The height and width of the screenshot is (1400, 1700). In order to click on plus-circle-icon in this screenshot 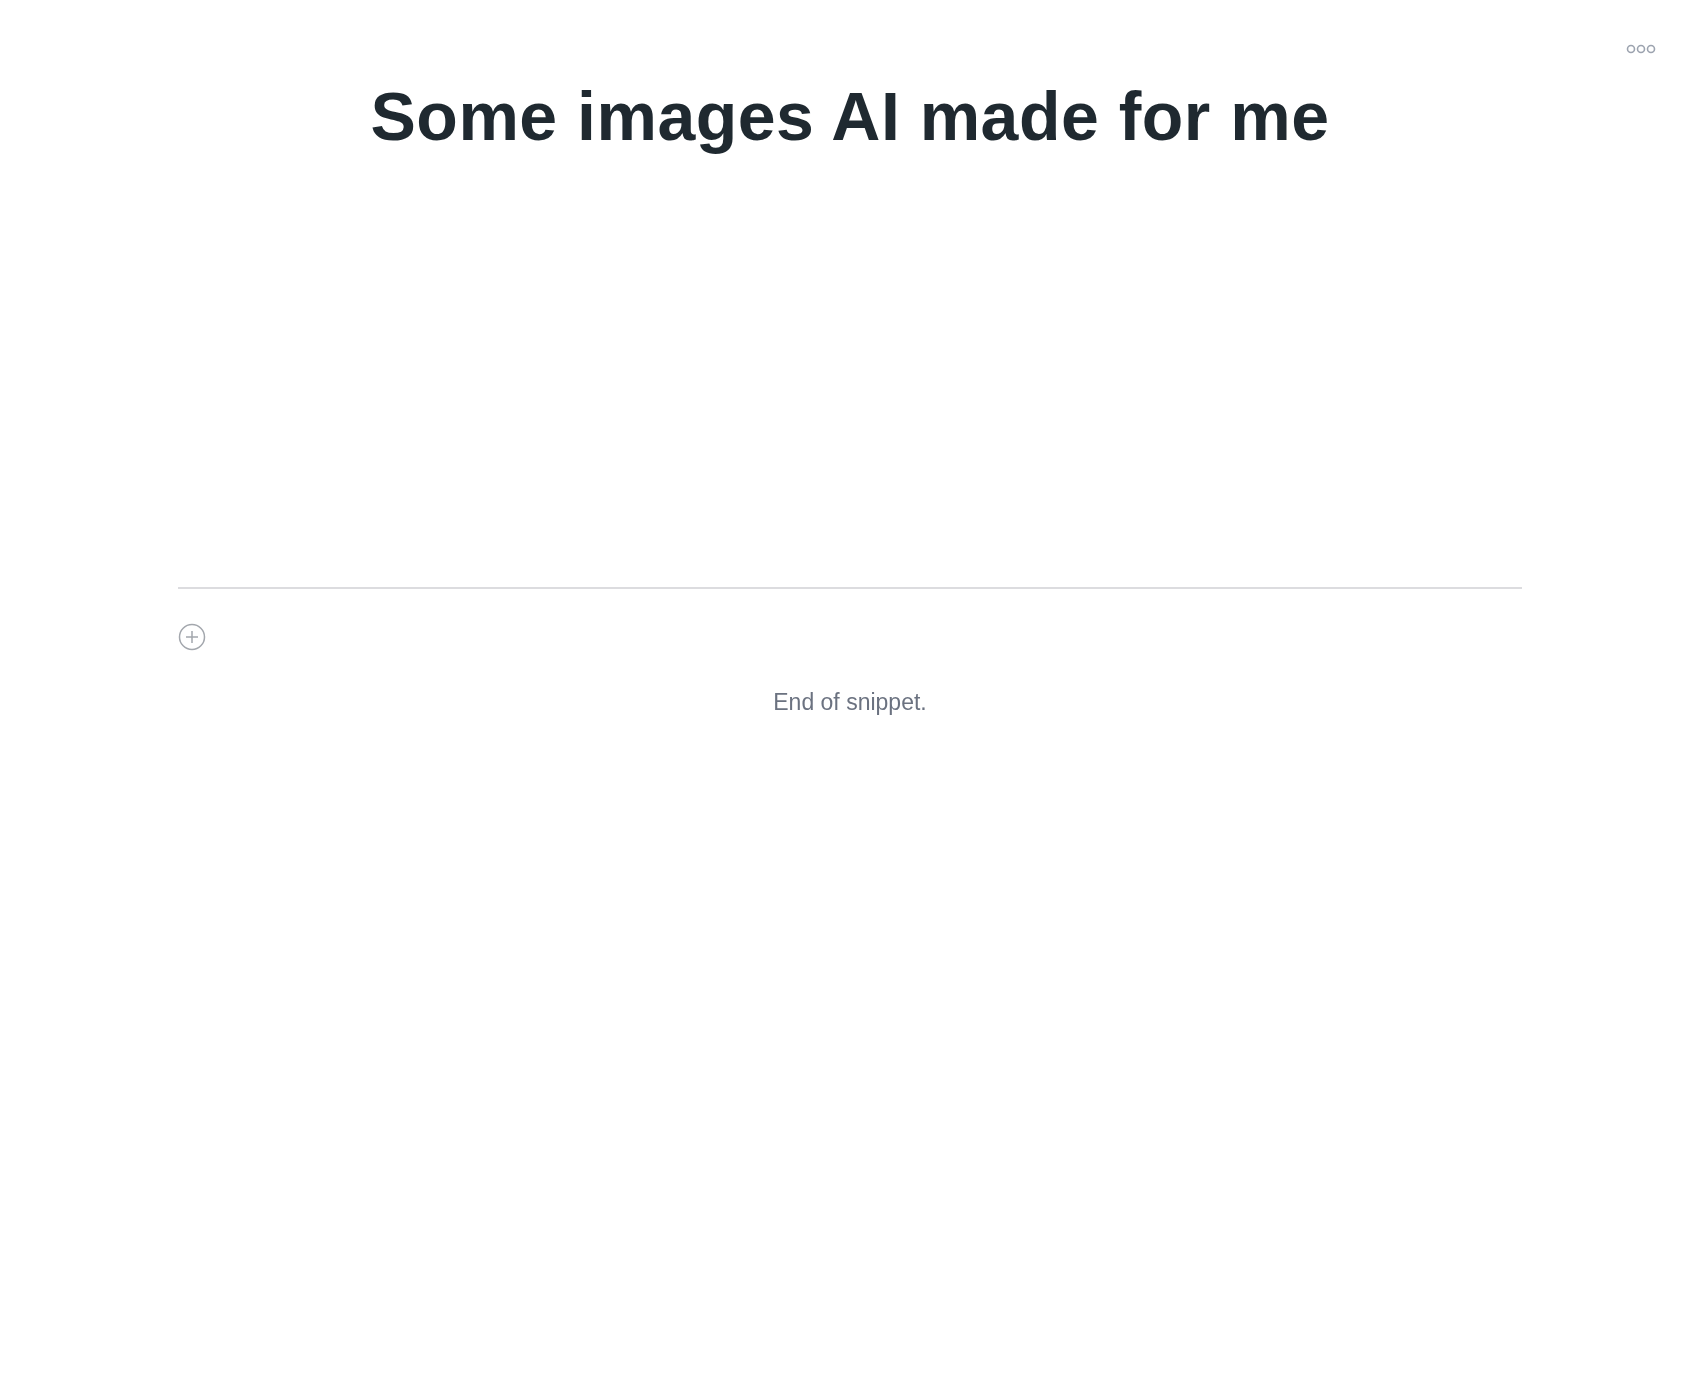, I will do `click(192, 637)`.